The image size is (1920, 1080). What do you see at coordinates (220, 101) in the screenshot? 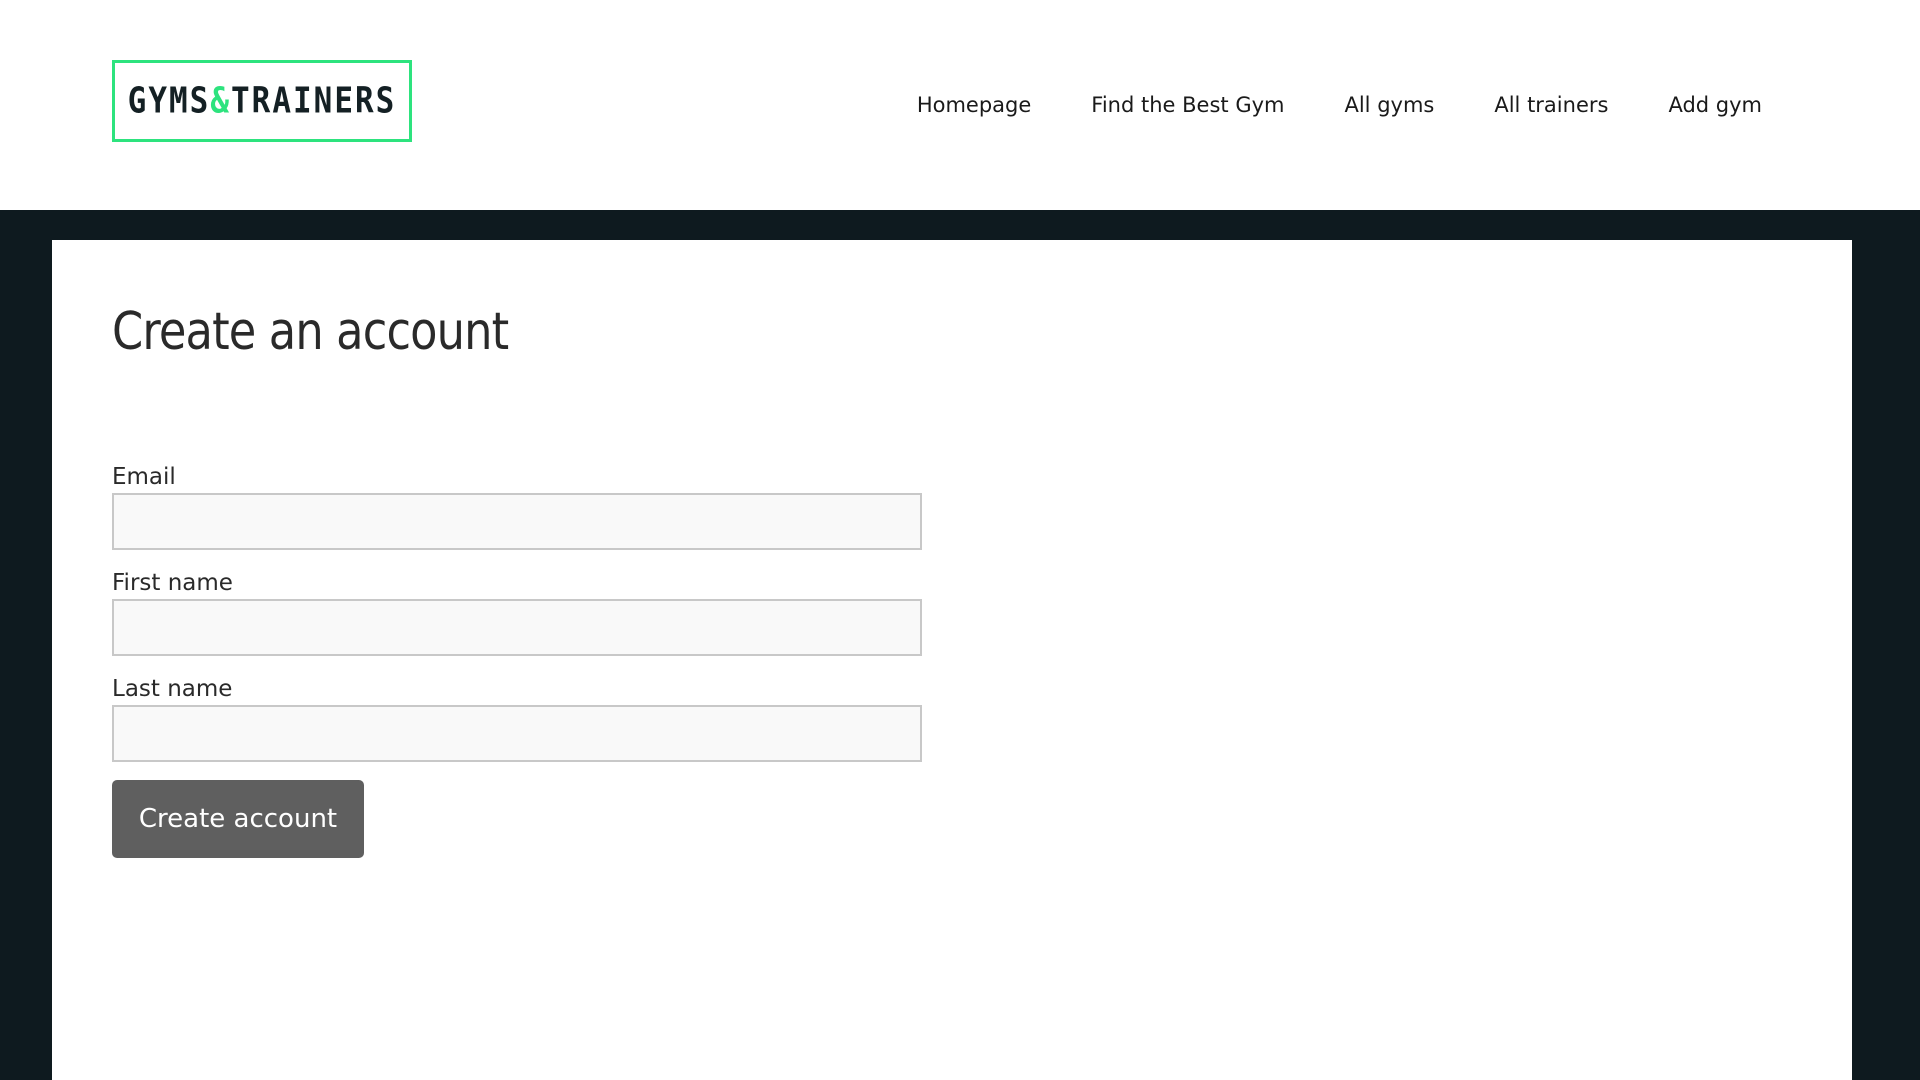
I see `logo-ampersand: &` at bounding box center [220, 101].